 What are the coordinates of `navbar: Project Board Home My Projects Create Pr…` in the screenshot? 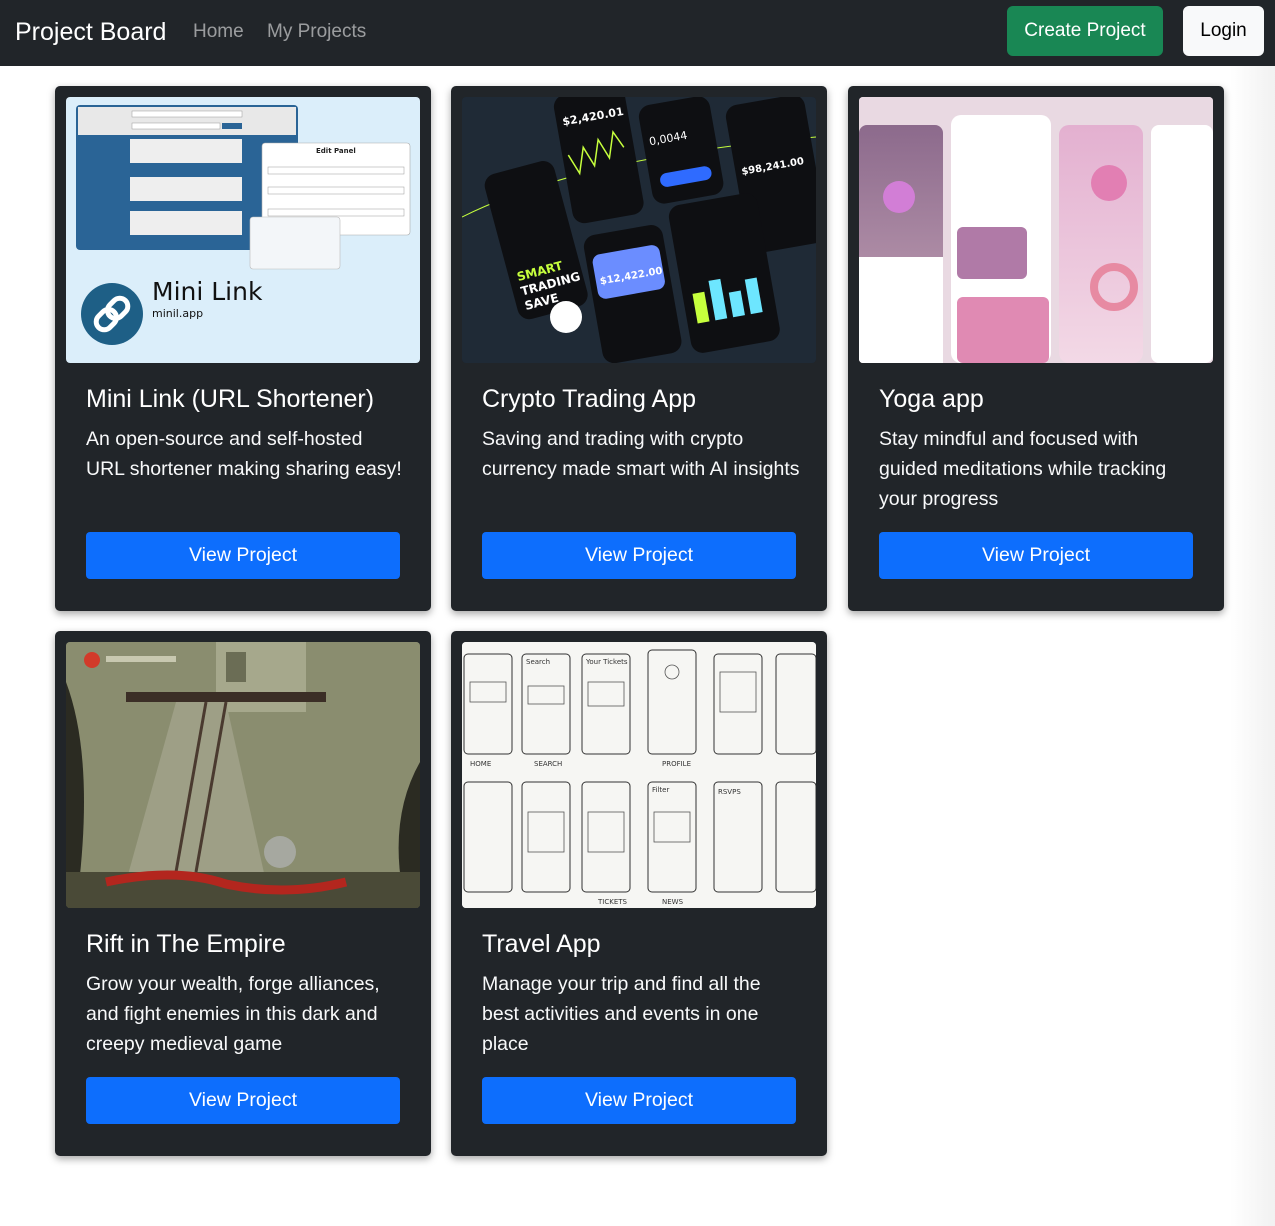 It's located at (637, 33).